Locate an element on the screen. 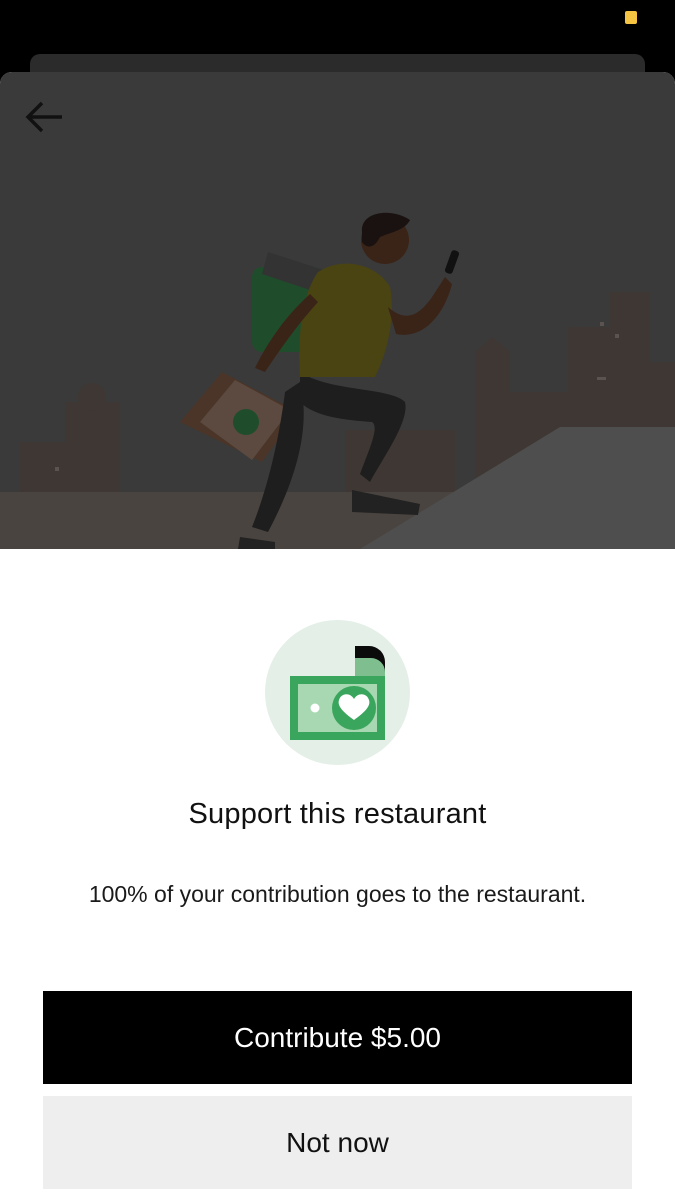 The width and height of the screenshot is (675, 1200). not-now-button: Not now is located at coordinates (337, 1142).